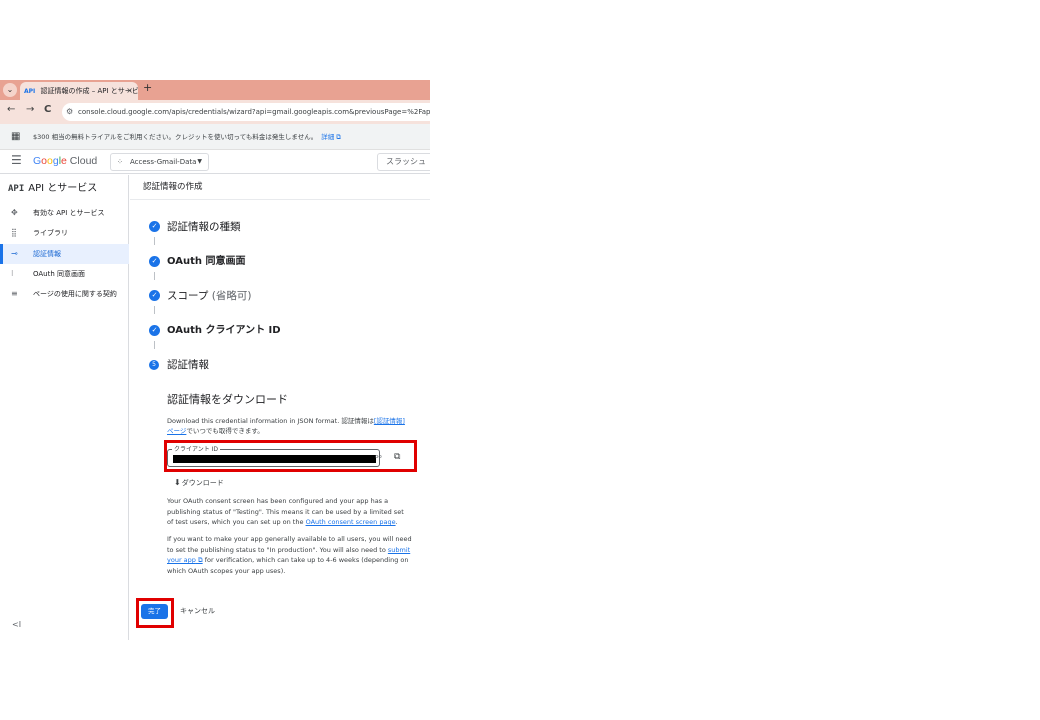  Describe the element at coordinates (65, 161) in the screenshot. I see `google-cloud-logo: Google Cloud` at that location.